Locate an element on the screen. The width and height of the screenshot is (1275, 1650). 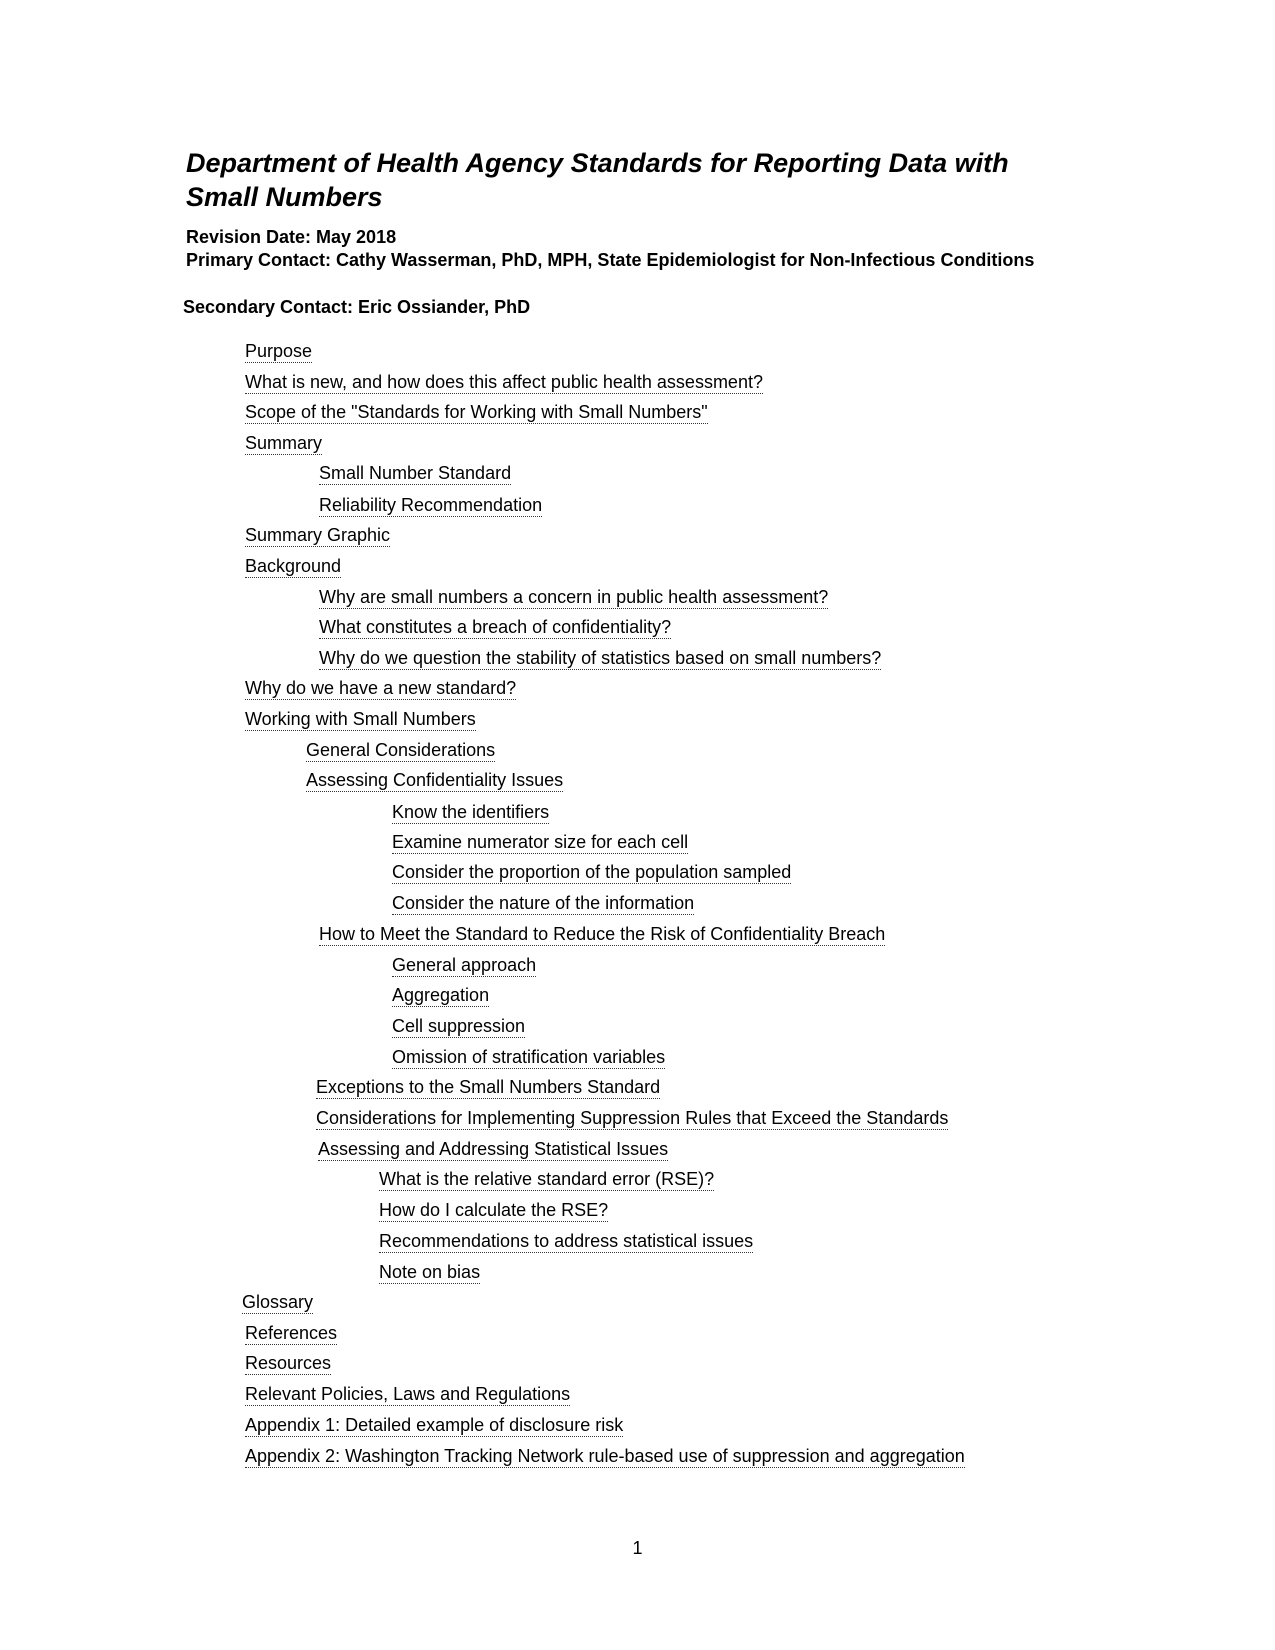
toc-link: Assessing Confidentiality Issues is located at coordinates (435, 780).